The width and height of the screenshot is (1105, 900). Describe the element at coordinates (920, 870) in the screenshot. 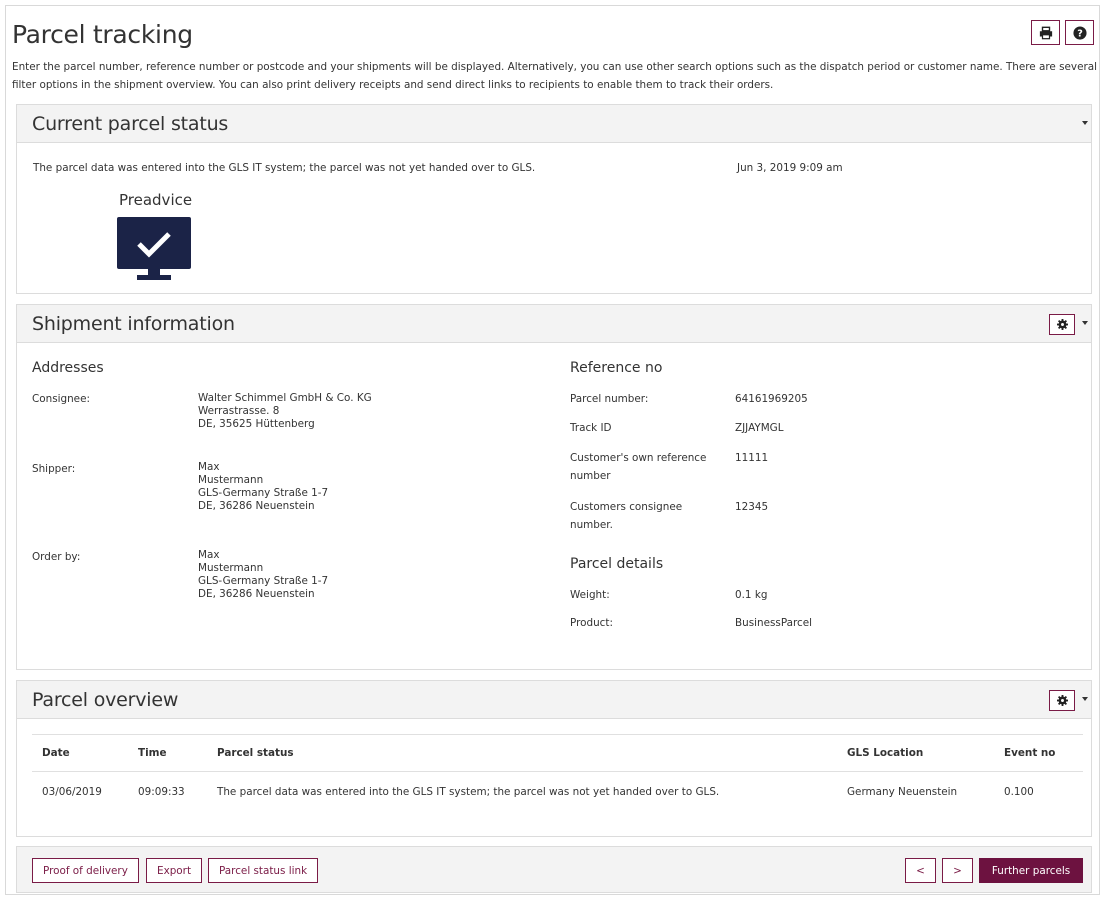

I see `previous-button: <` at that location.